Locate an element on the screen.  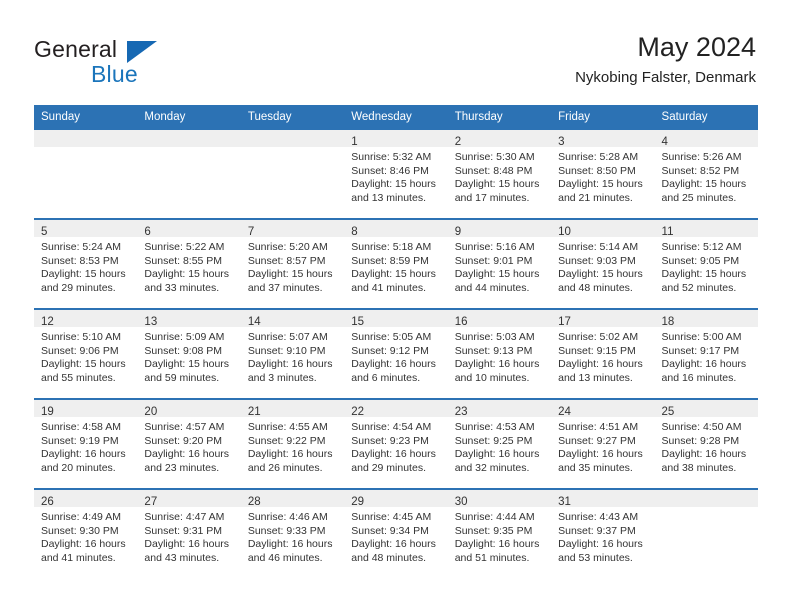
day-number-band: 9 is located at coordinates (499, 229).